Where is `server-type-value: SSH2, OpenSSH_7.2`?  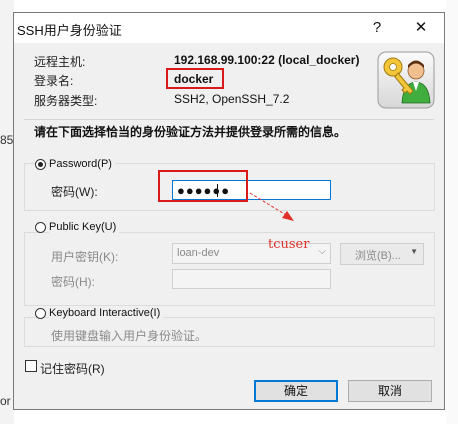
server-type-value: SSH2, OpenSSH_7.2 is located at coordinates (232, 99).